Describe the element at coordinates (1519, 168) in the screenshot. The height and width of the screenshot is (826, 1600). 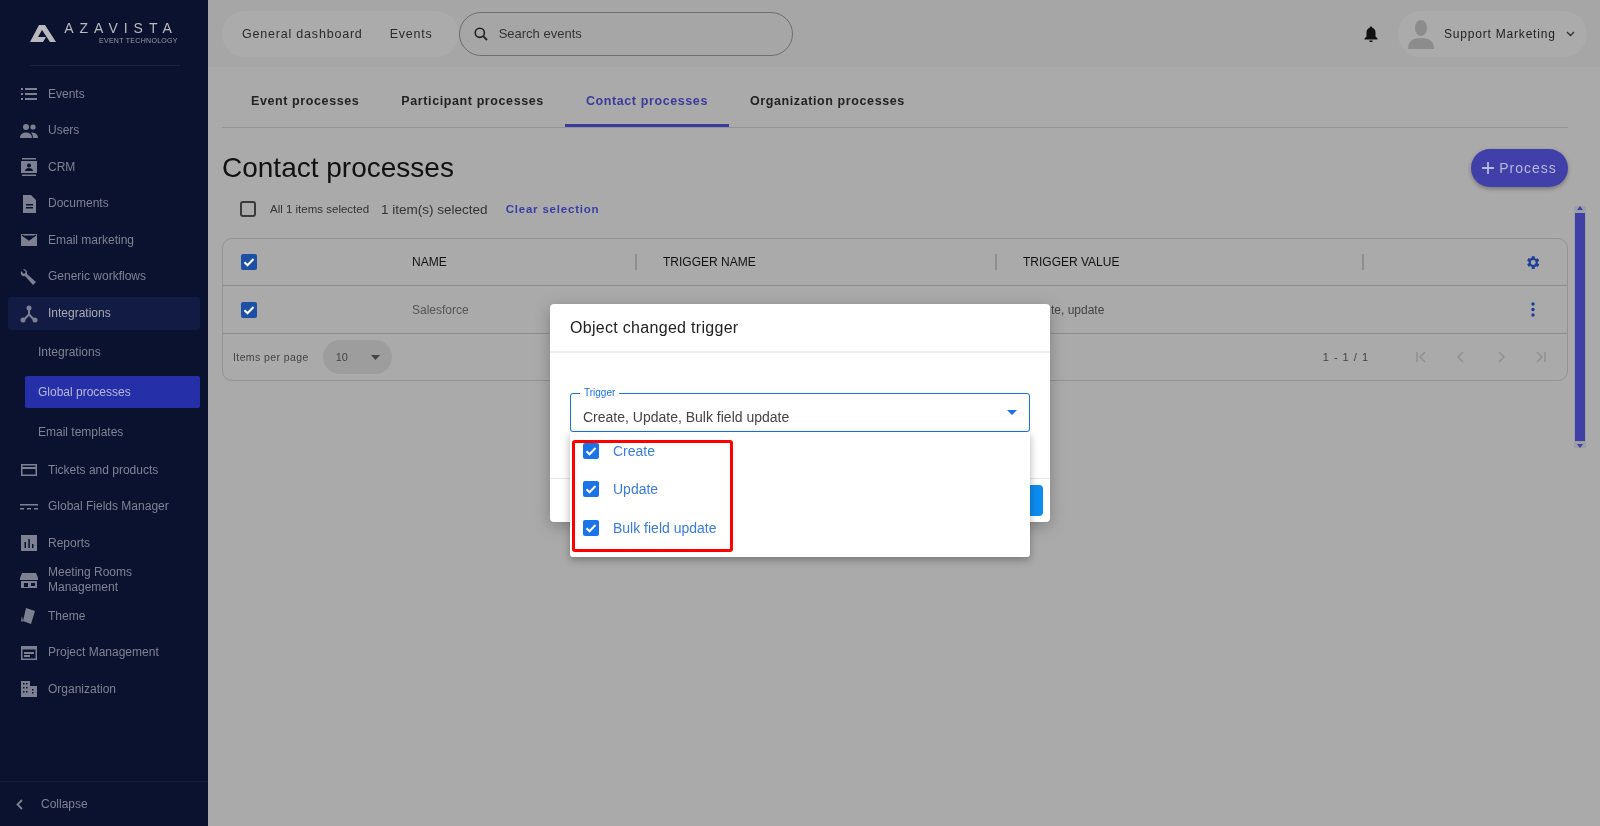
I see `add-process-button: Process` at that location.